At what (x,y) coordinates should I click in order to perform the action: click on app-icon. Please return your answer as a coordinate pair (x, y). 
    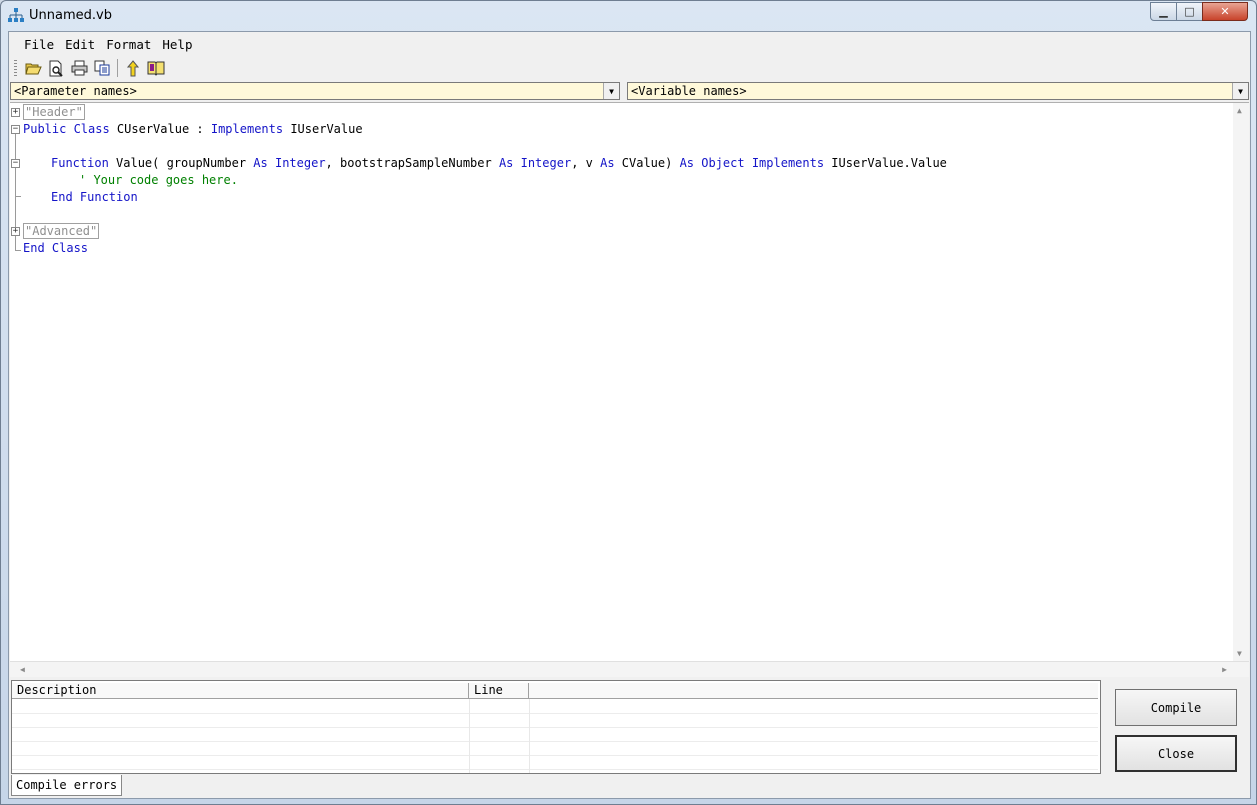
    Looking at the image, I should click on (16, 15).